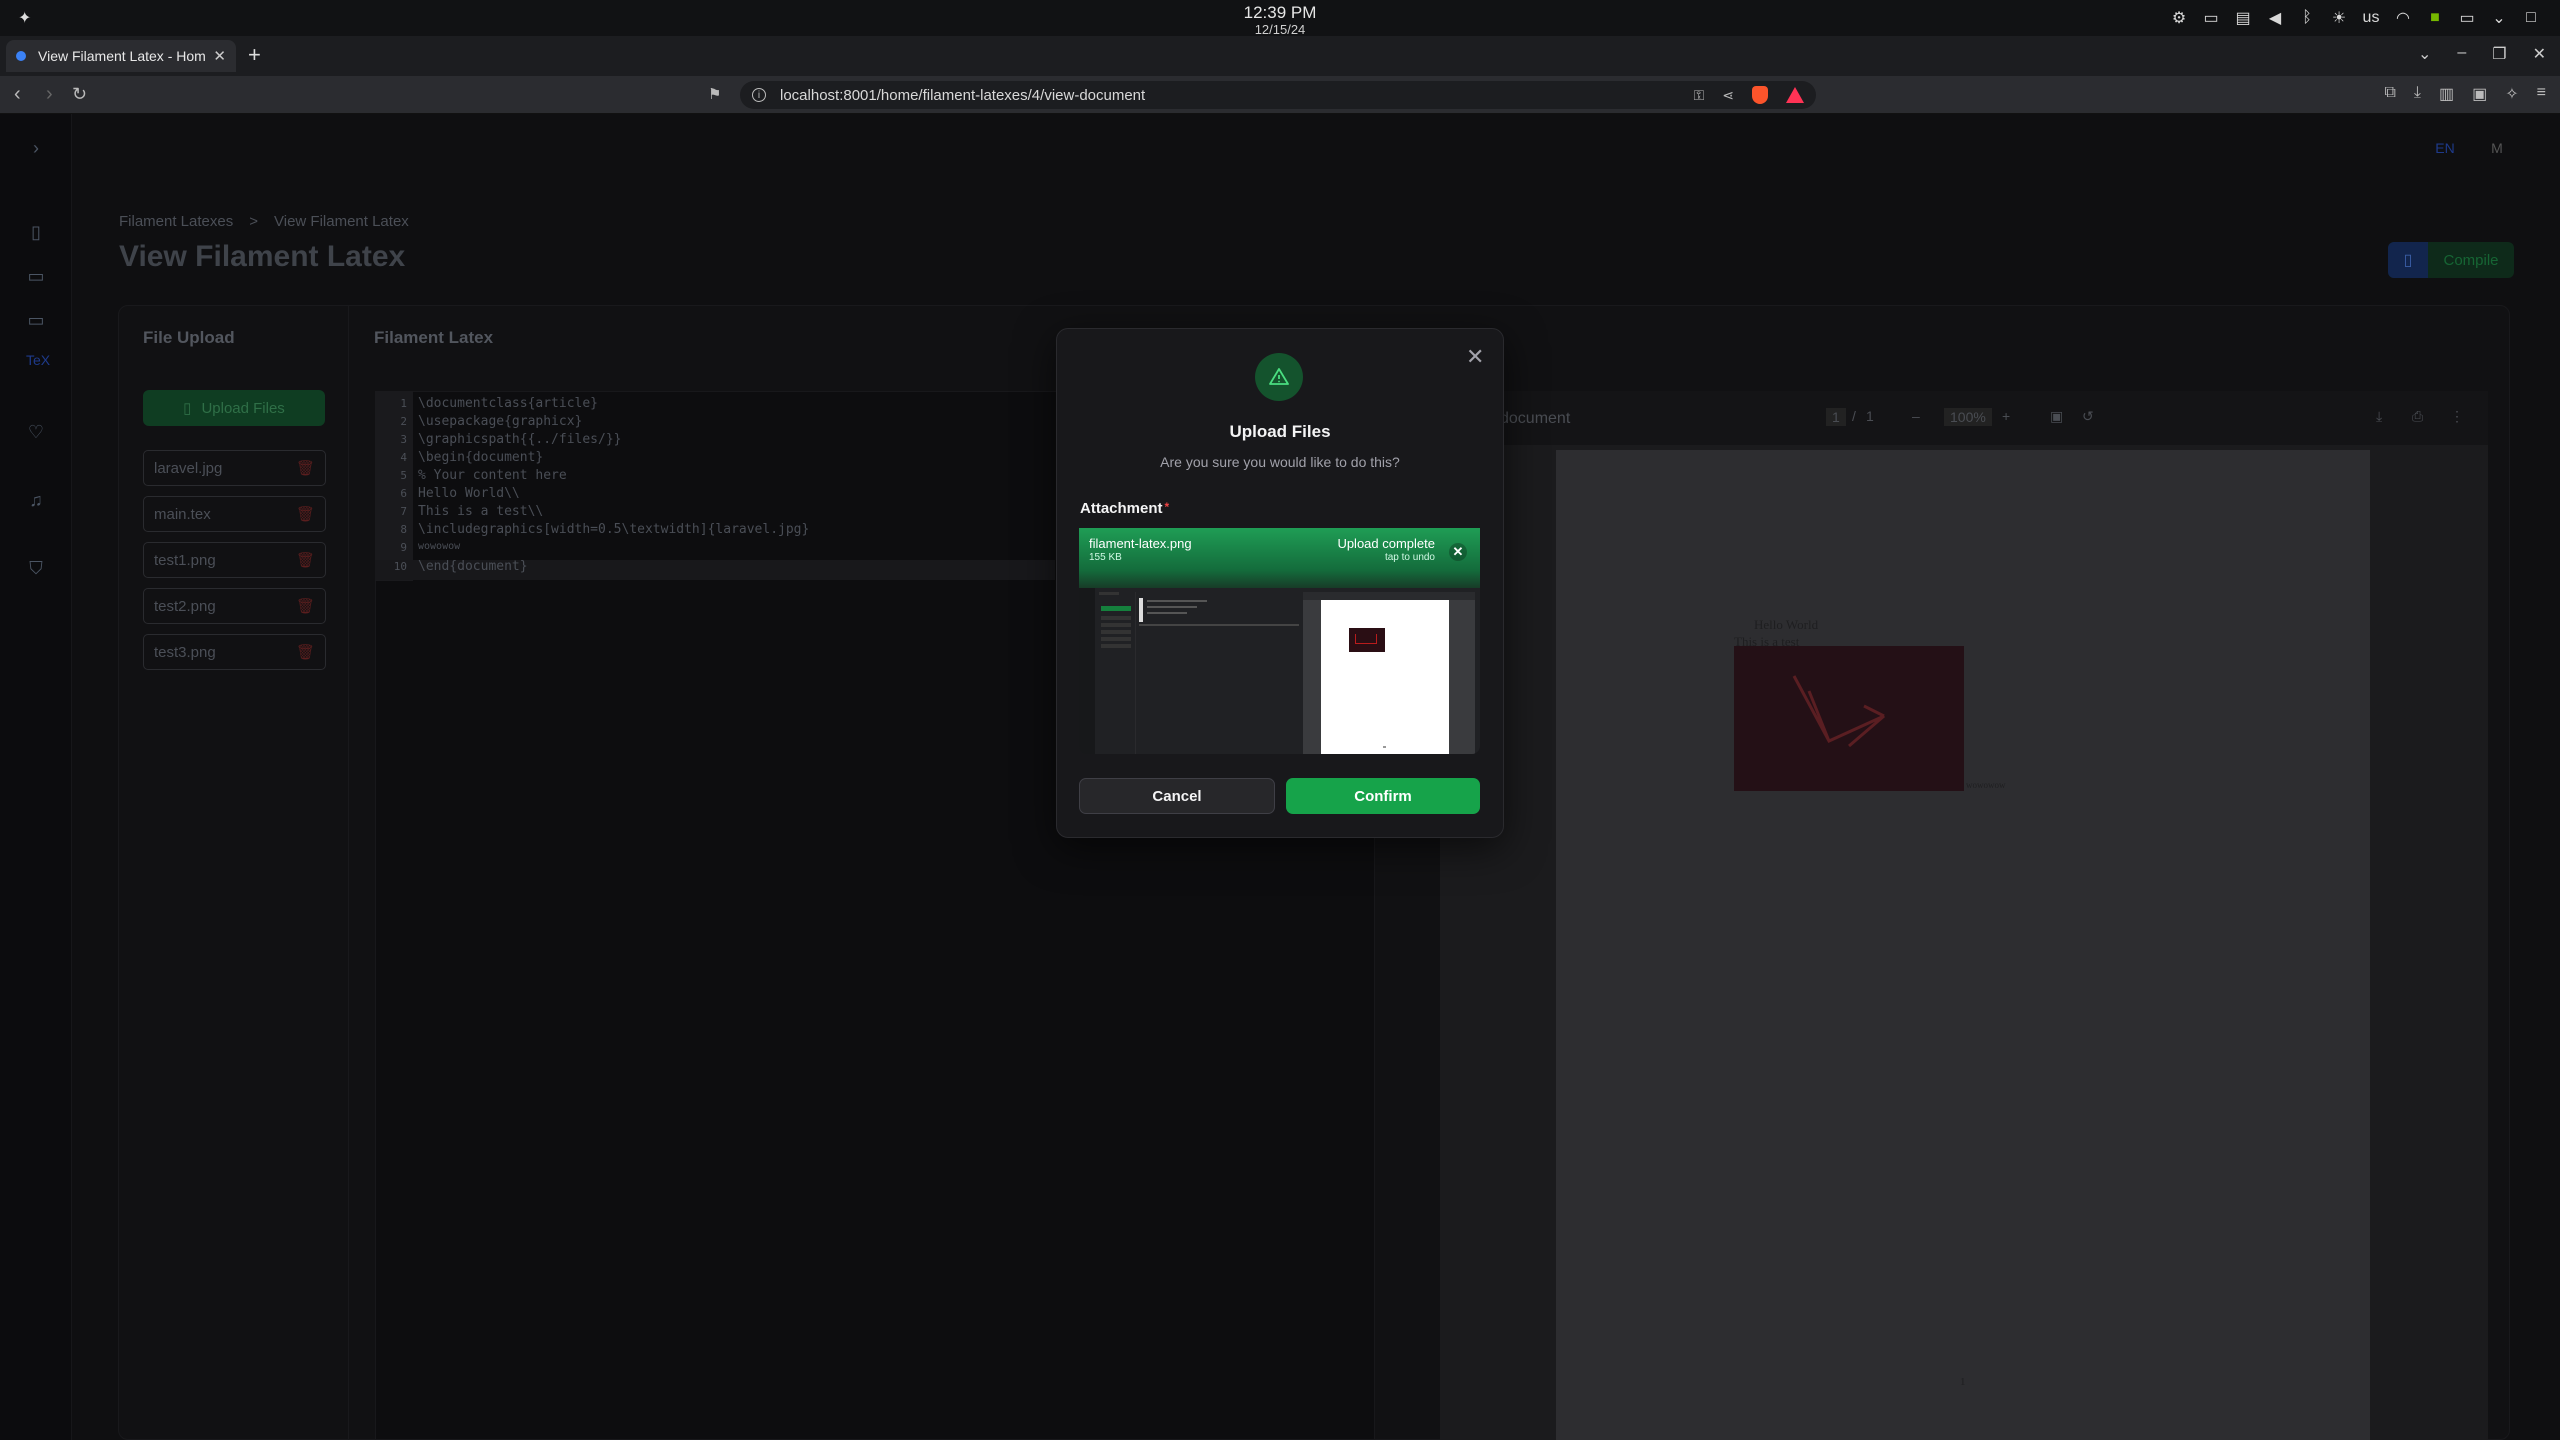 The image size is (2560, 1440). I want to click on remove-attachment-icon: ✕, so click(1458, 552).